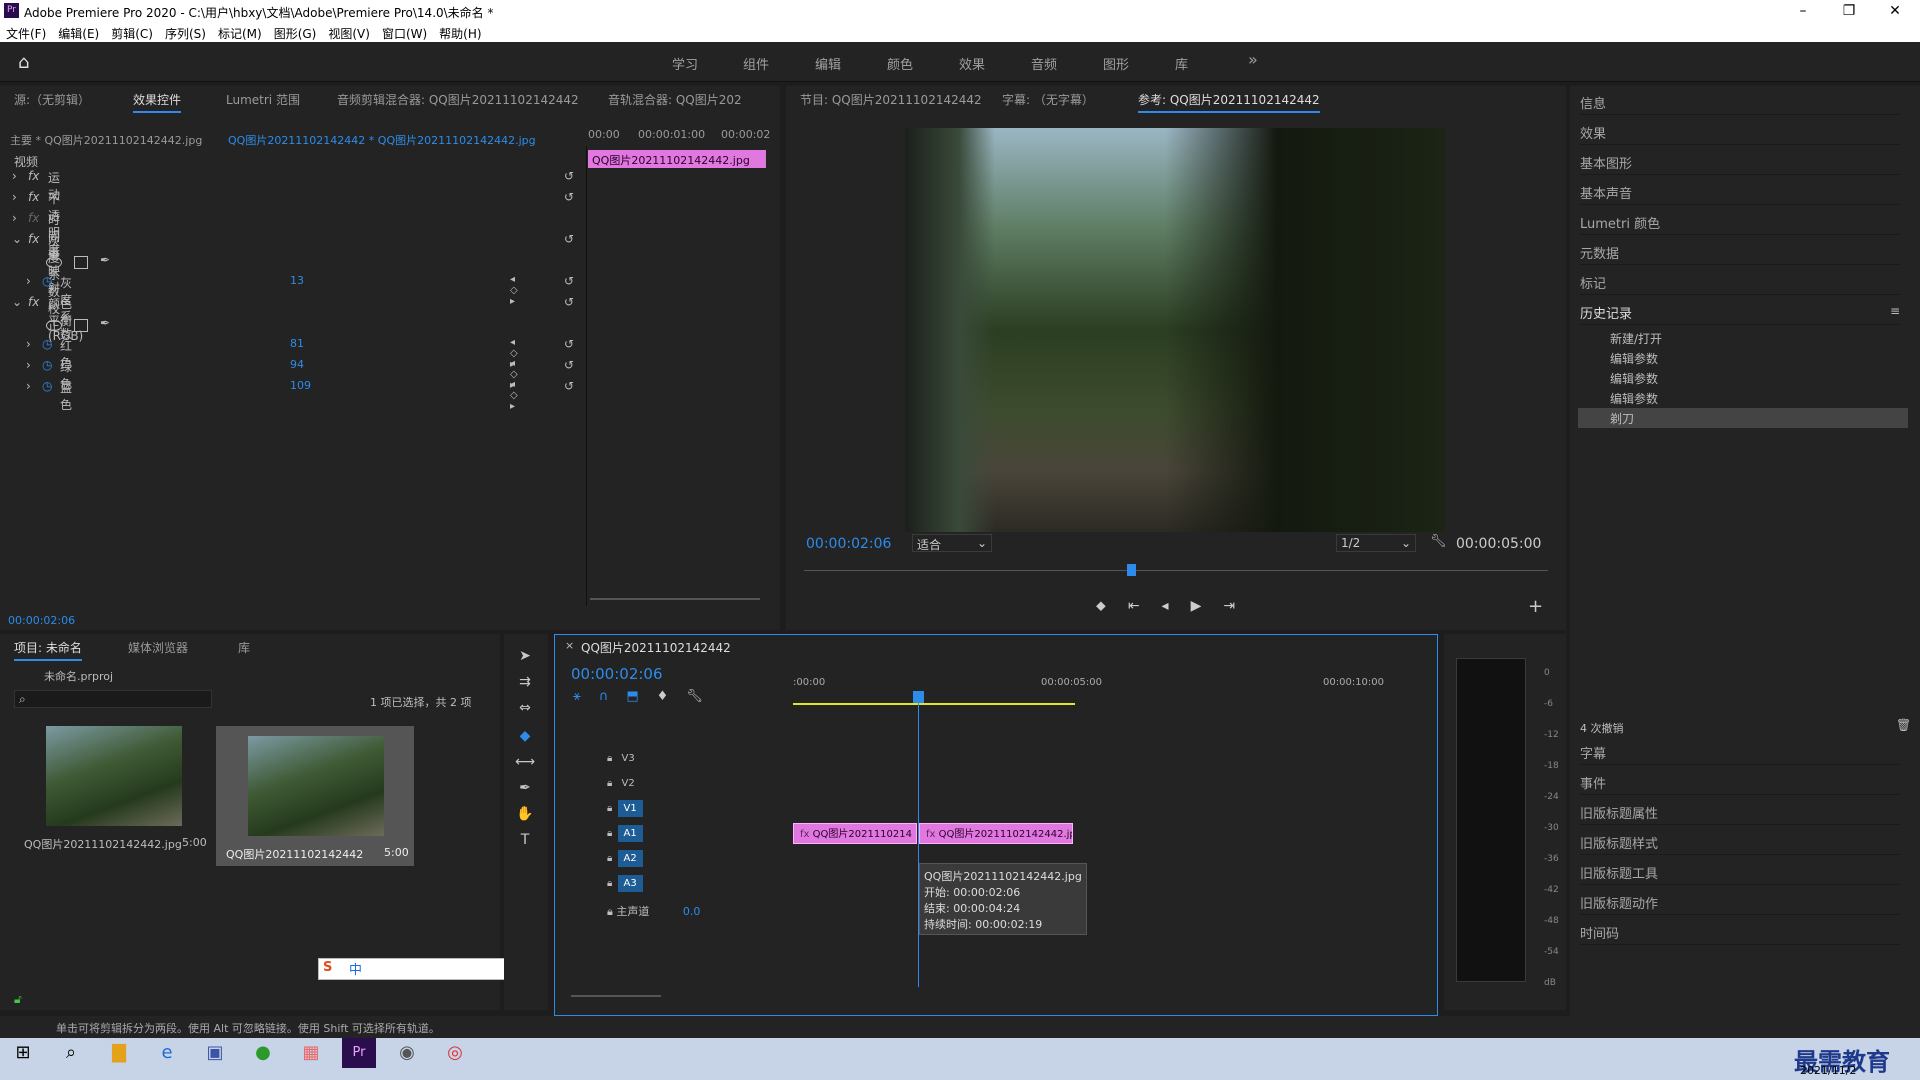 Image resolution: width=1920 pixels, height=1080 pixels. Describe the element at coordinates (1740, 190) in the screenshot. I see `panel-essential-sound: 基本声音` at that location.